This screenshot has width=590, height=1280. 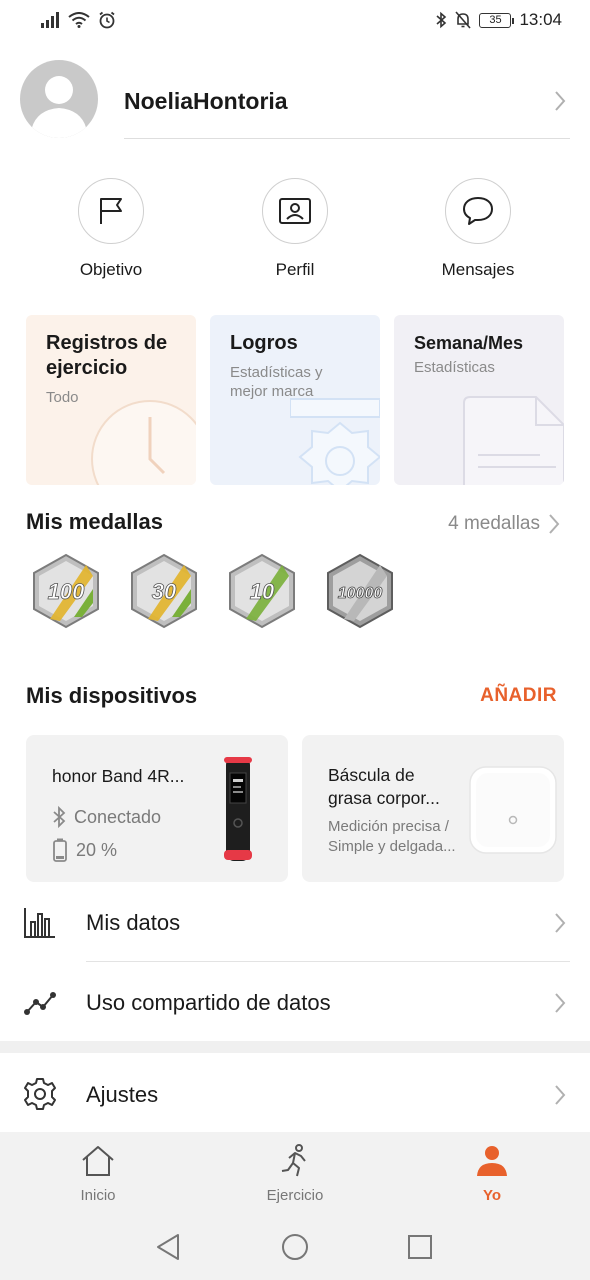 I want to click on battery-icon: 35, so click(x=497, y=20).